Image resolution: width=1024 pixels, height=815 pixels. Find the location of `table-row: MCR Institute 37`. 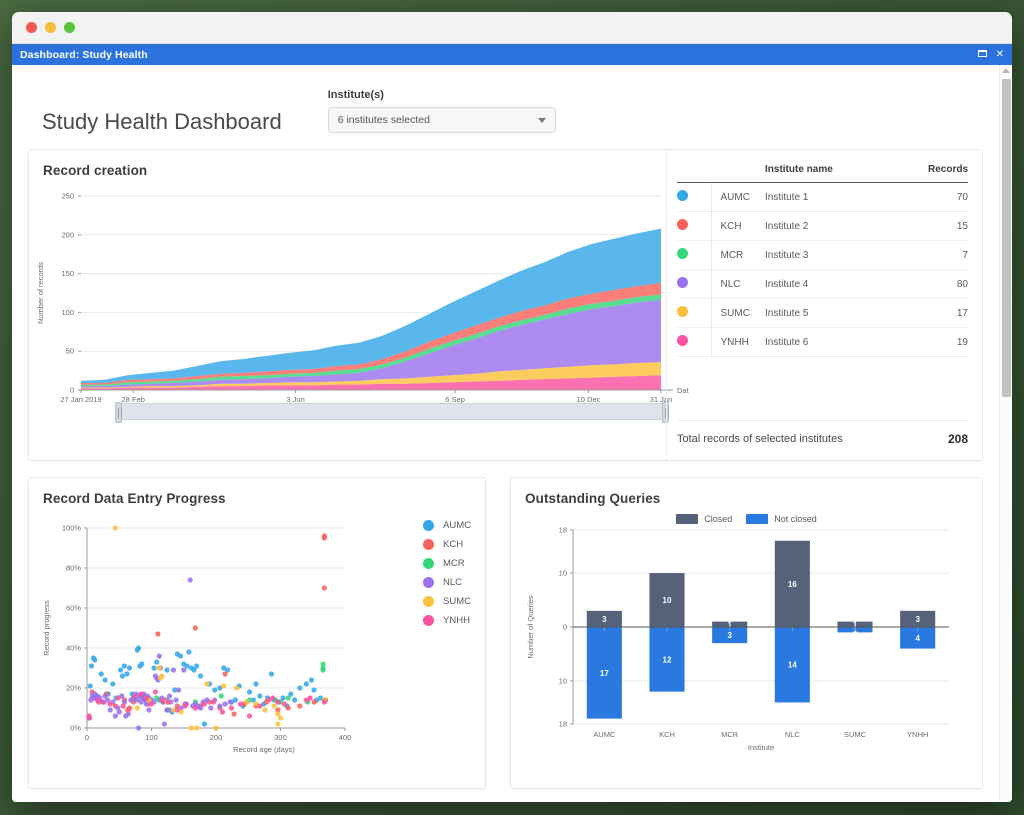

table-row: MCR Institute 37 is located at coordinates (822, 255).